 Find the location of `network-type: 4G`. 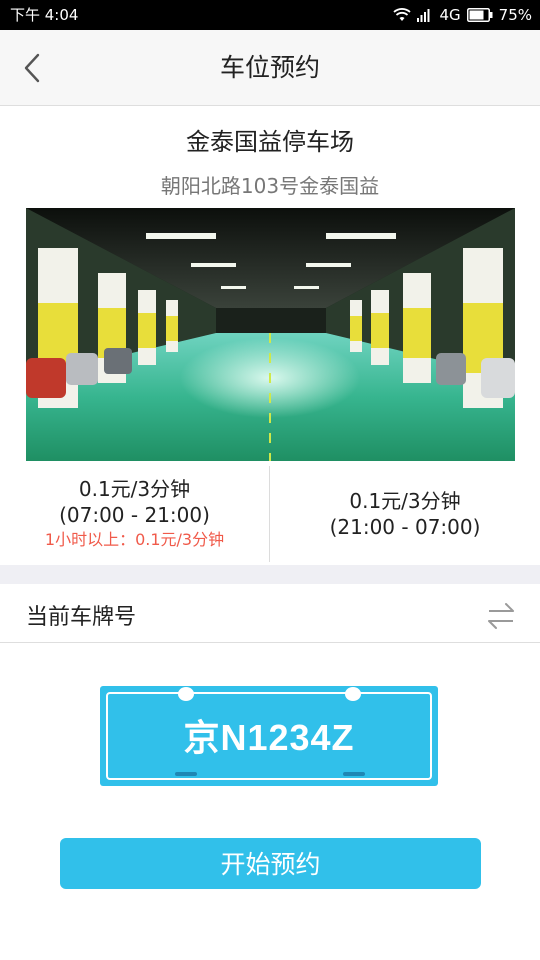

network-type: 4G is located at coordinates (450, 15).